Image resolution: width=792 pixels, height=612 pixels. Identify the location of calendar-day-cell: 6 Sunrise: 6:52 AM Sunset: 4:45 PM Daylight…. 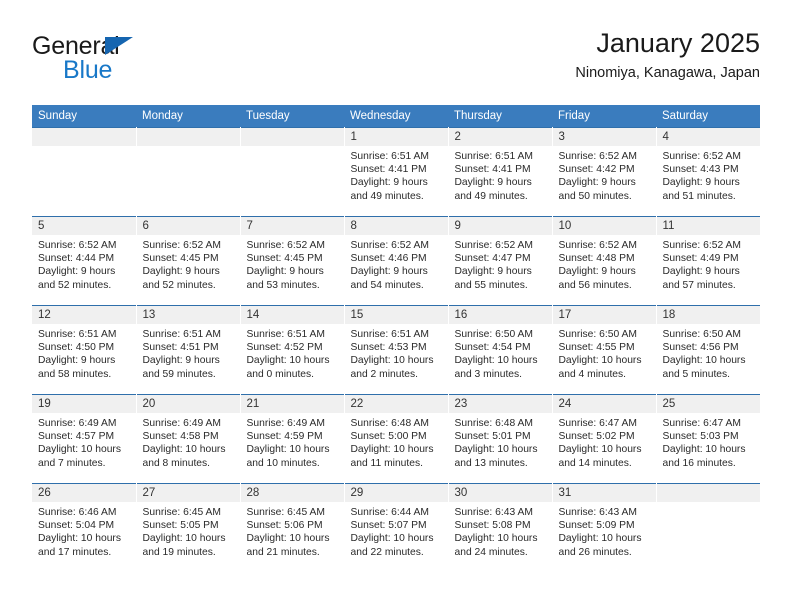
(188, 261).